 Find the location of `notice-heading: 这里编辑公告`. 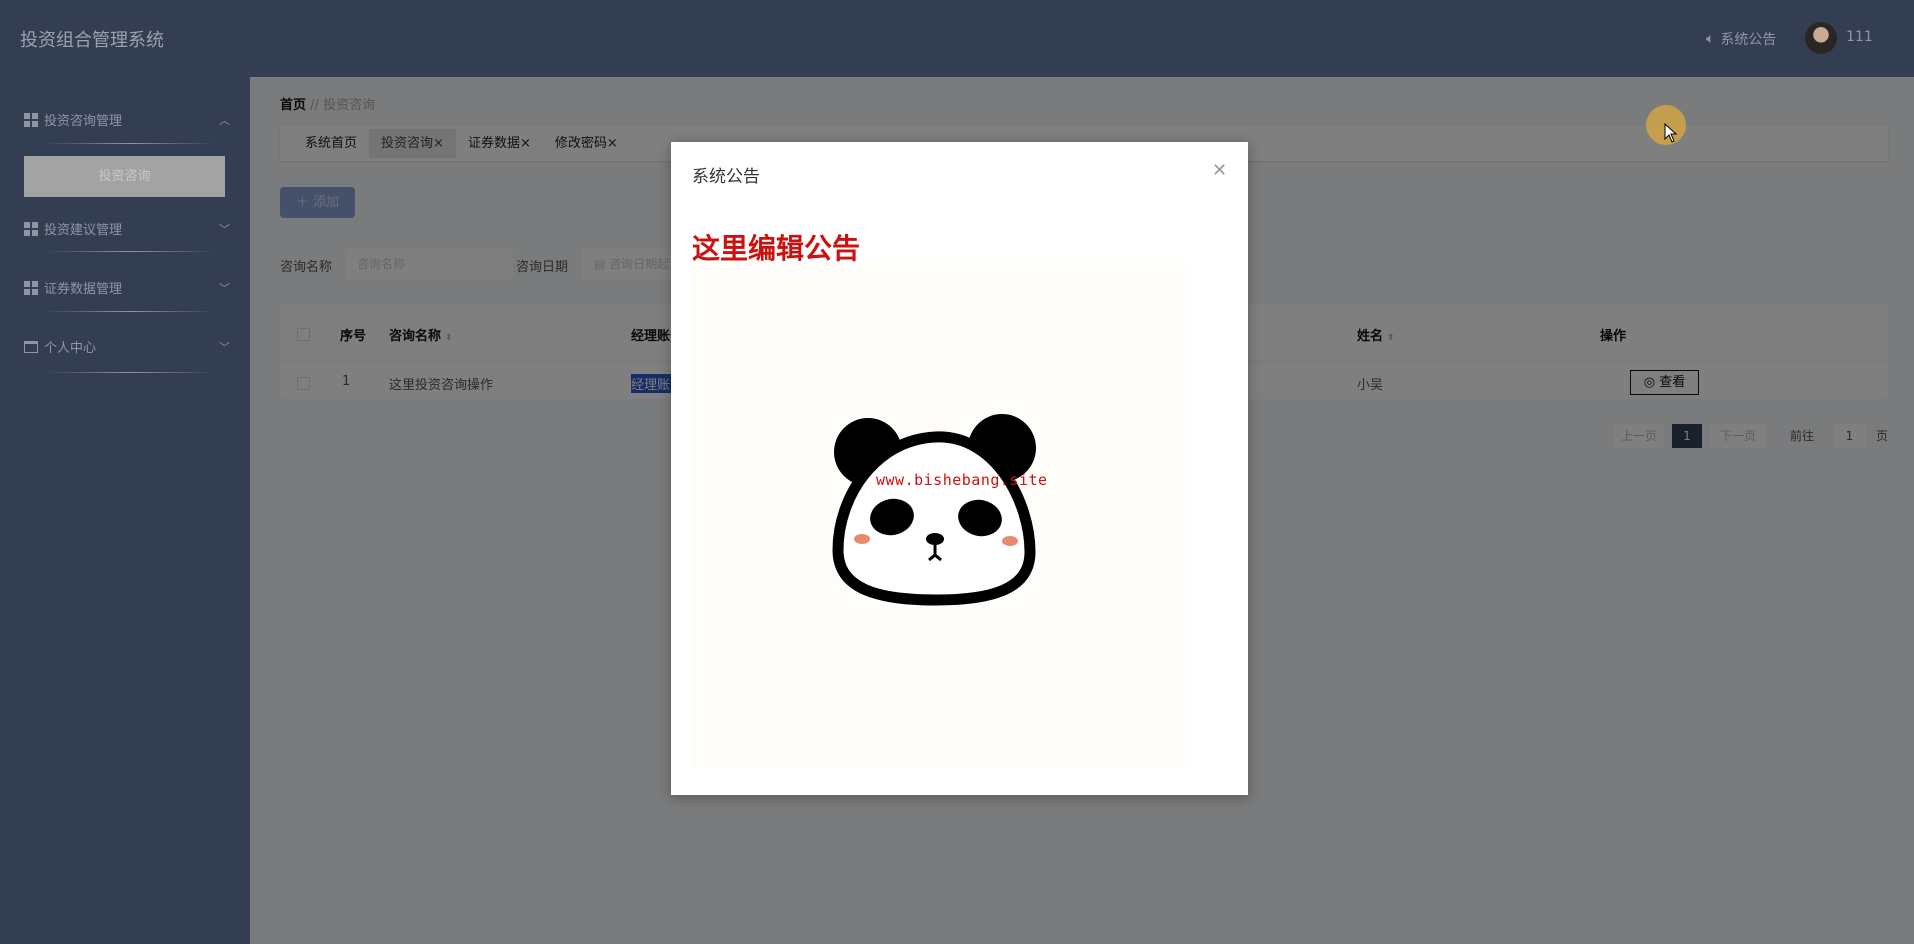

notice-heading: 这里编辑公告 is located at coordinates (776, 248).